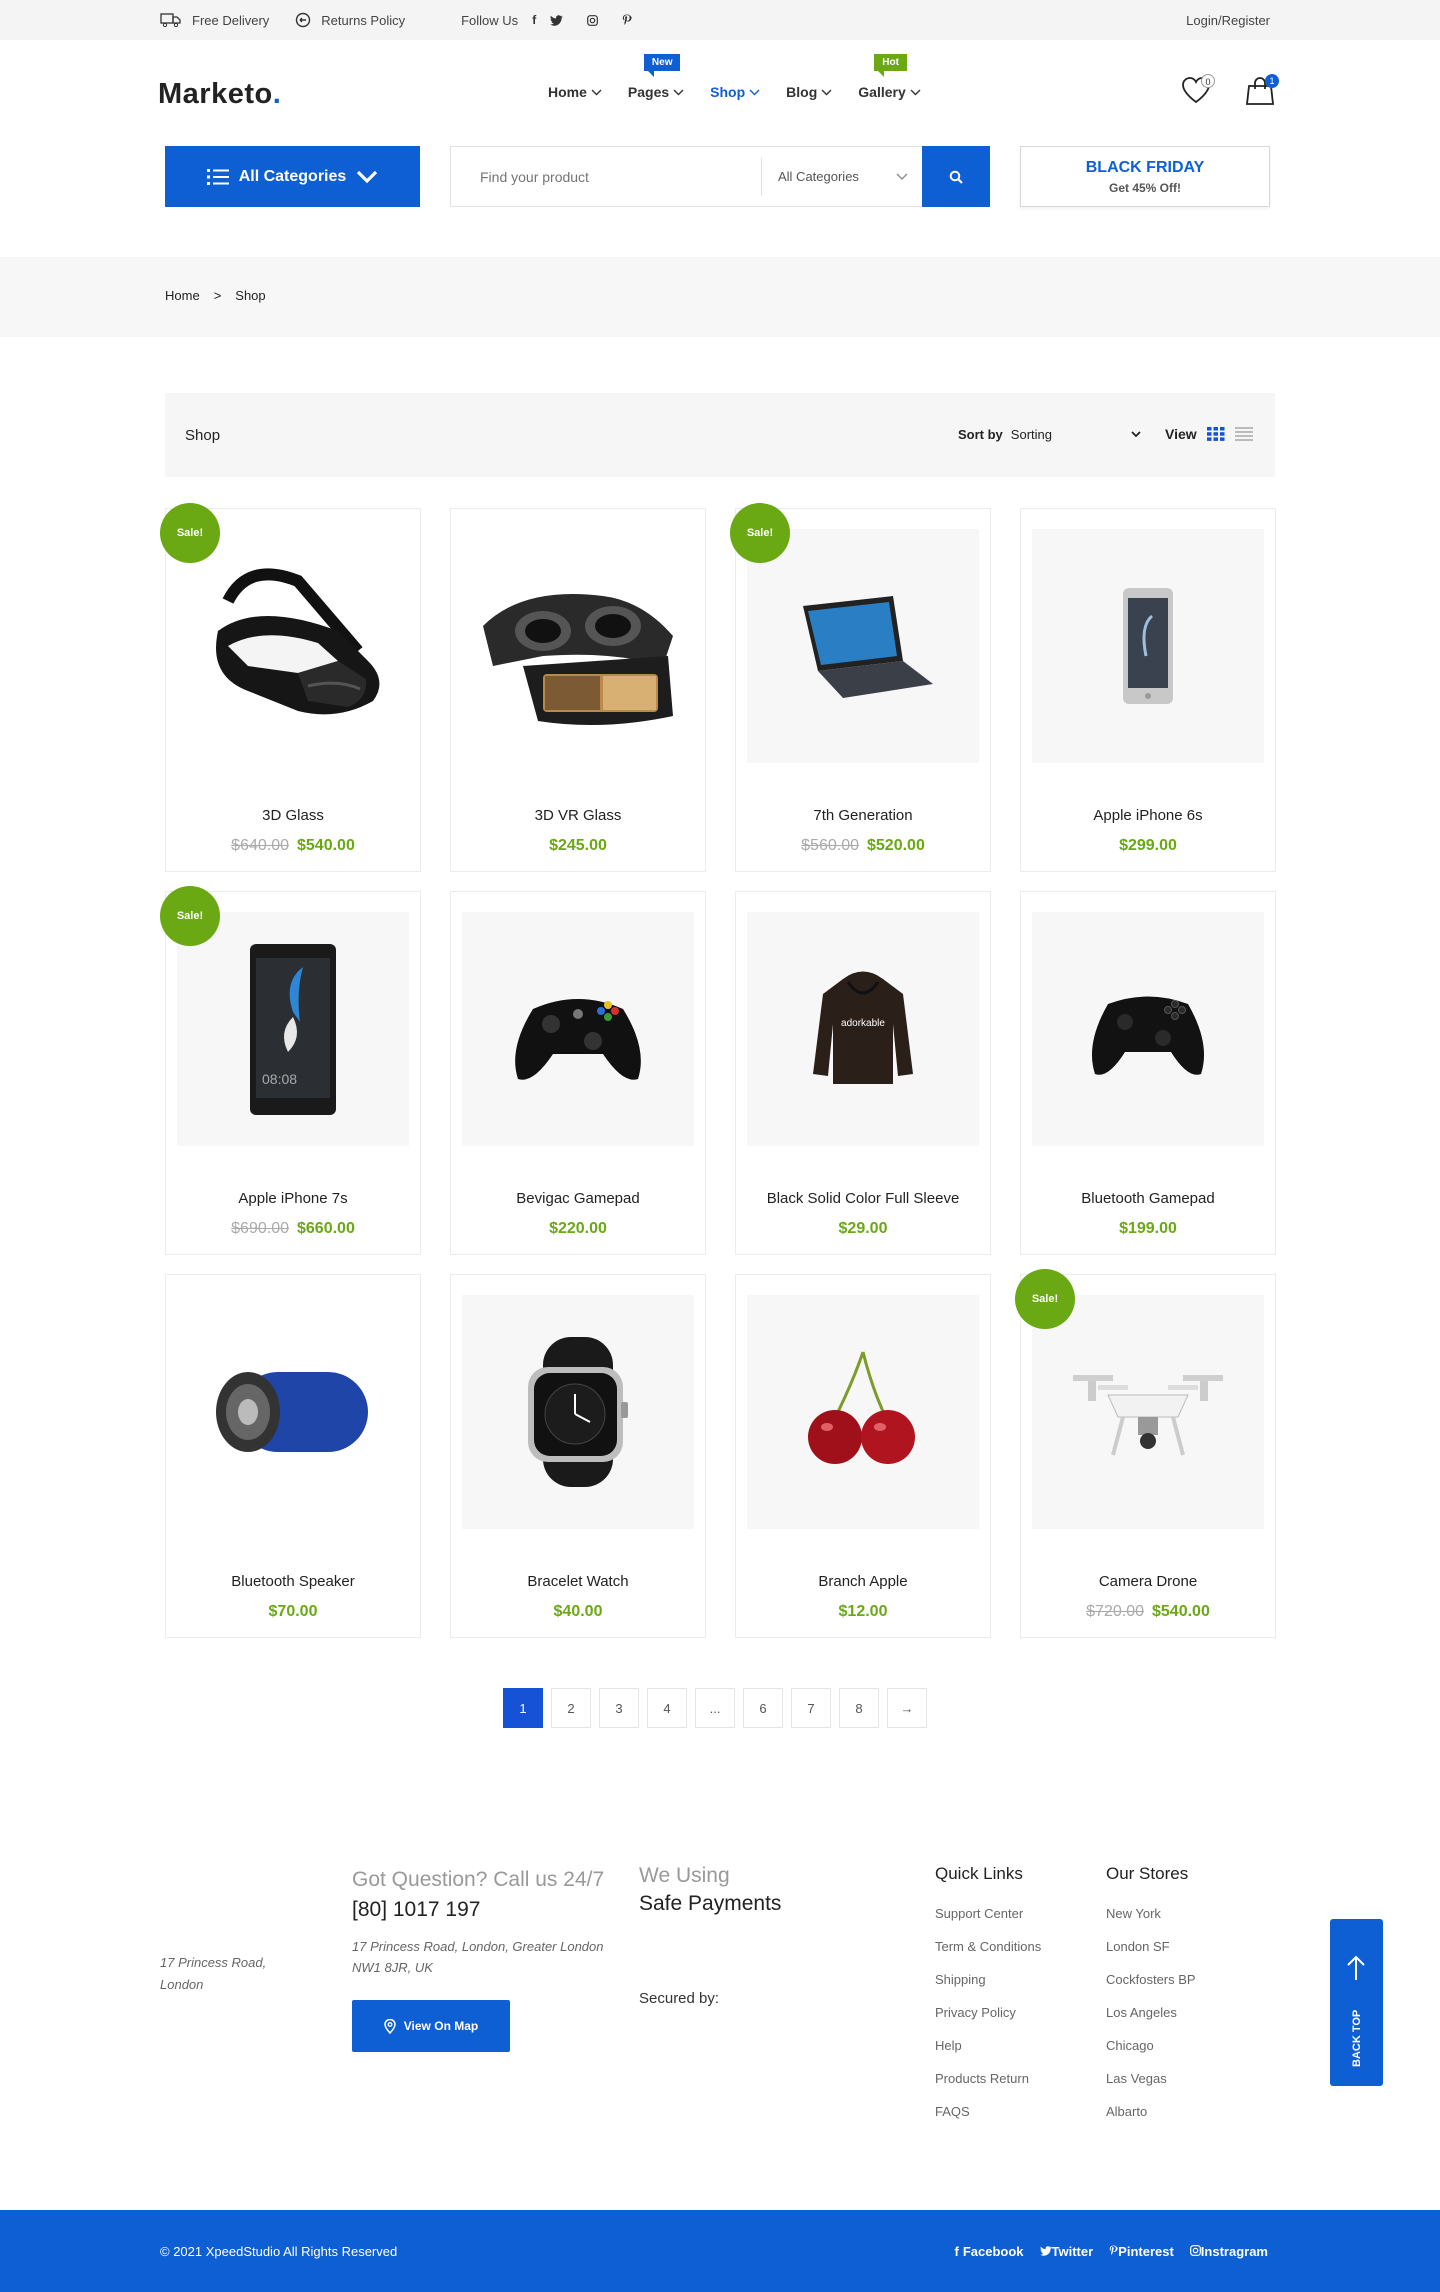 The height and width of the screenshot is (2292, 1440). What do you see at coordinates (1357, 2038) in the screenshot?
I see `back-to-top-label: BACK TOP` at bounding box center [1357, 2038].